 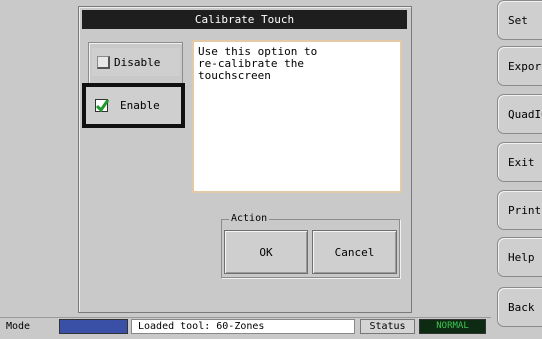 What do you see at coordinates (103, 62) in the screenshot?
I see `disable-checkbox` at bounding box center [103, 62].